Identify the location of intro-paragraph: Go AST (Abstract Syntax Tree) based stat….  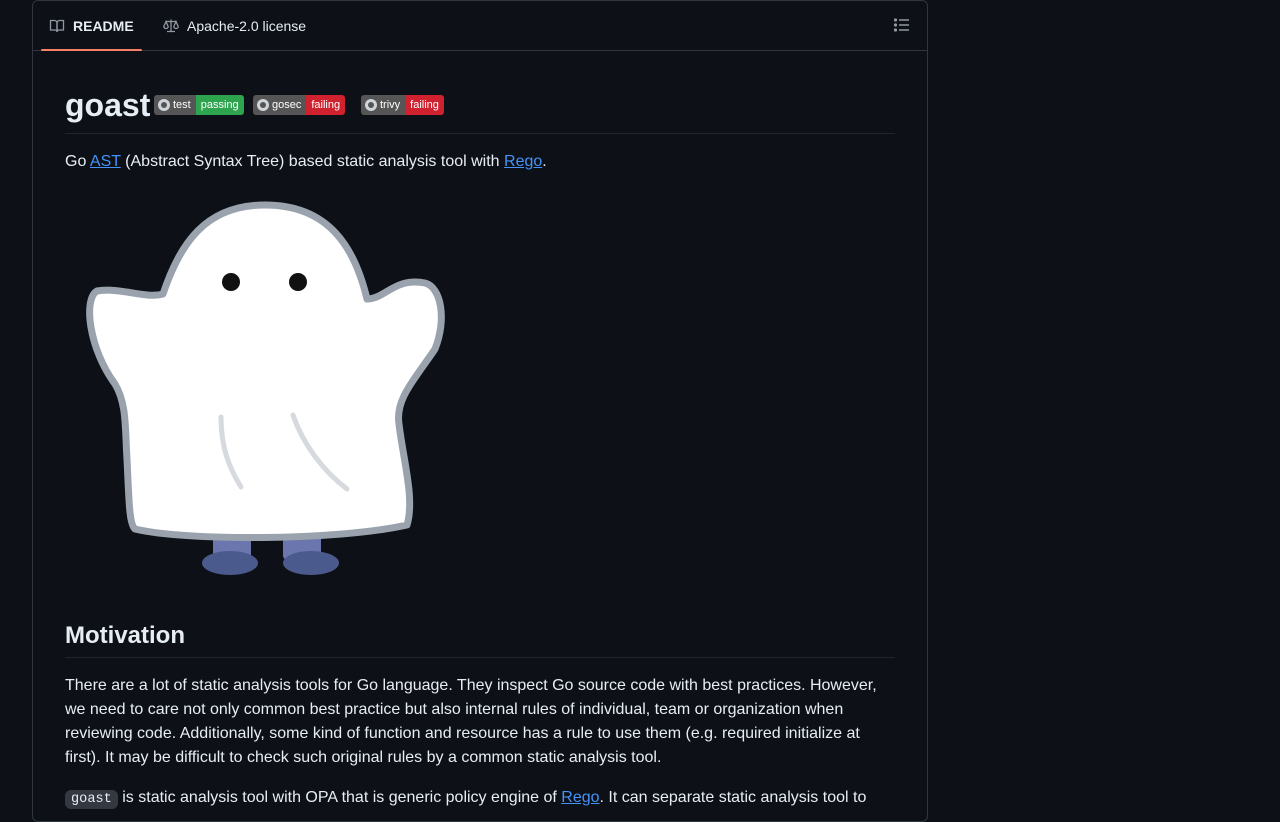
(306, 161).